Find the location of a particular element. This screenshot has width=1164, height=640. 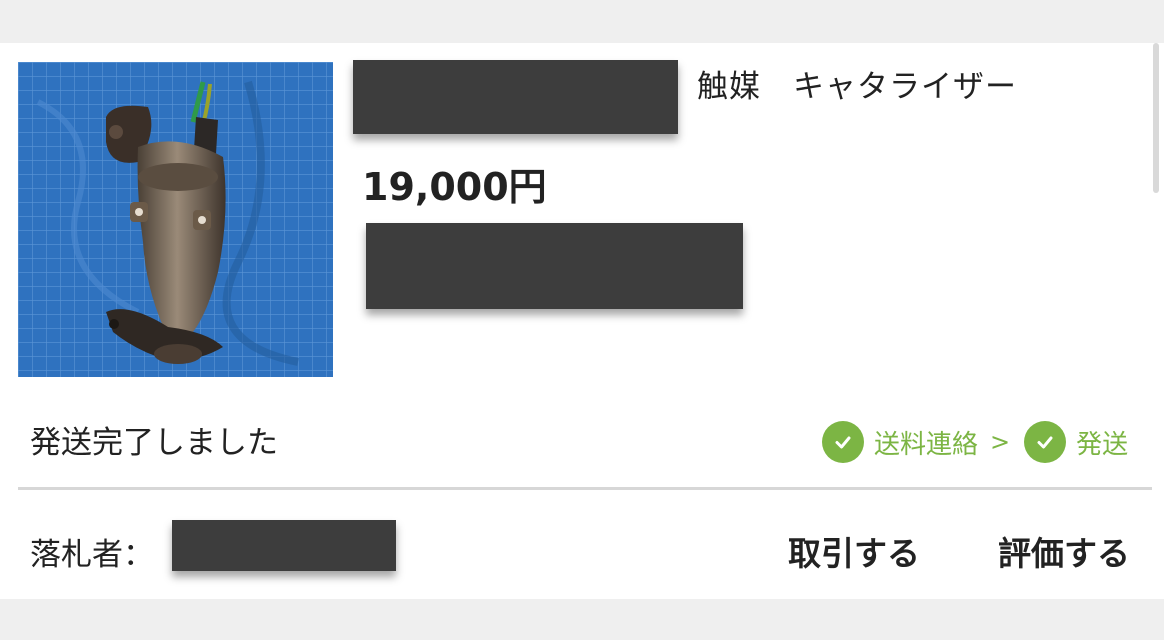

step-shipped-label: 発送 is located at coordinates (1102, 444).